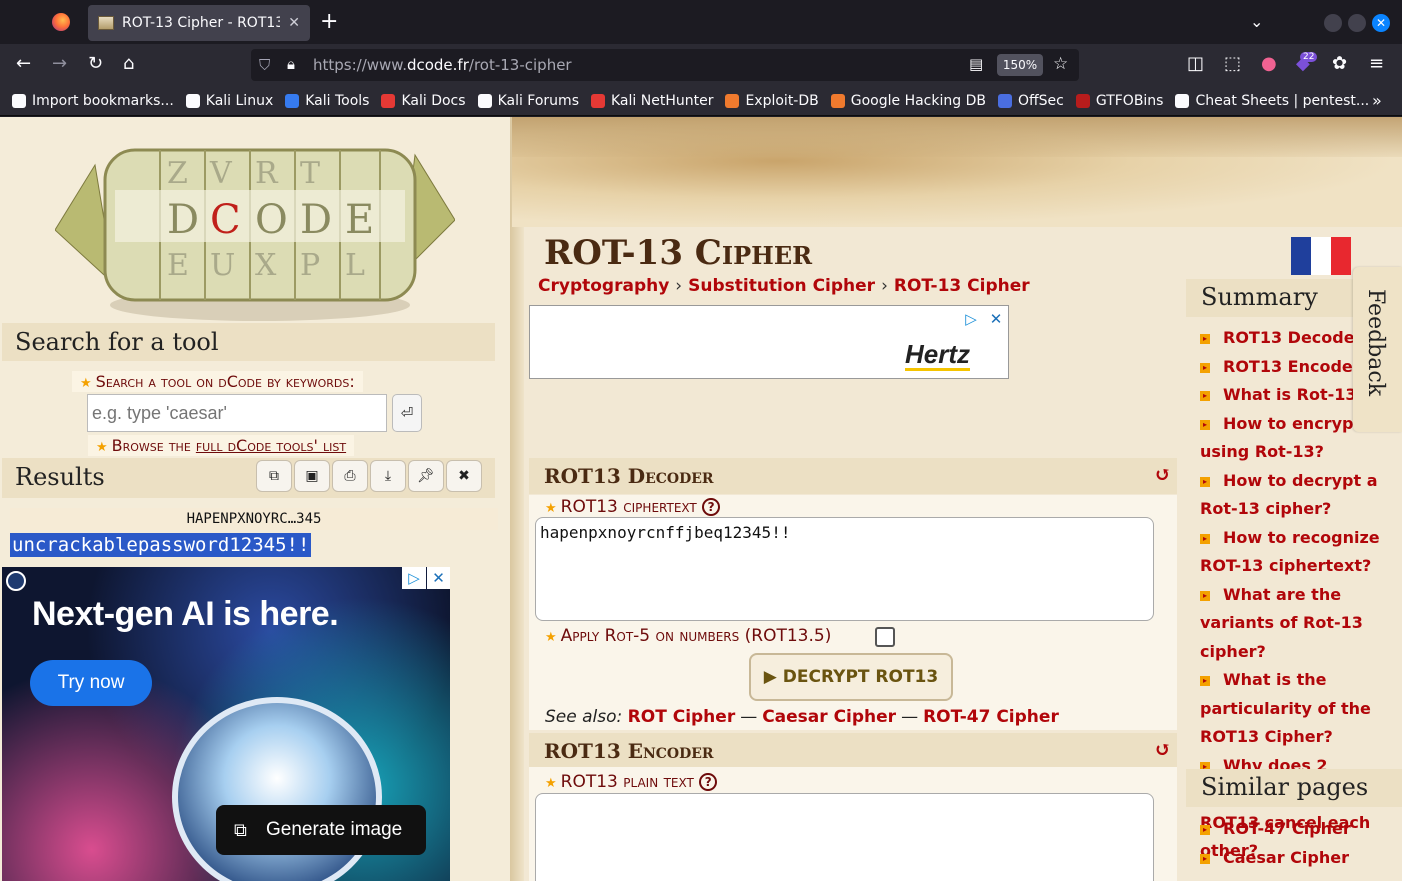 This screenshot has height=881, width=1402. I want to click on result-summary: HAPENPXNOYRC…345, so click(254, 519).